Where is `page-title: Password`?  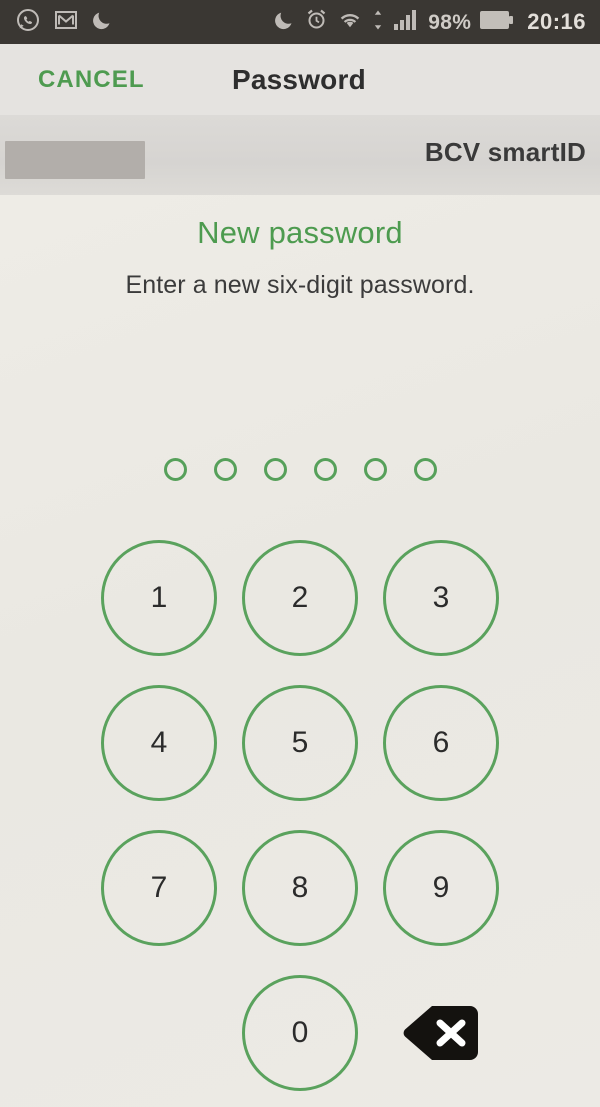
page-title: Password is located at coordinates (299, 79).